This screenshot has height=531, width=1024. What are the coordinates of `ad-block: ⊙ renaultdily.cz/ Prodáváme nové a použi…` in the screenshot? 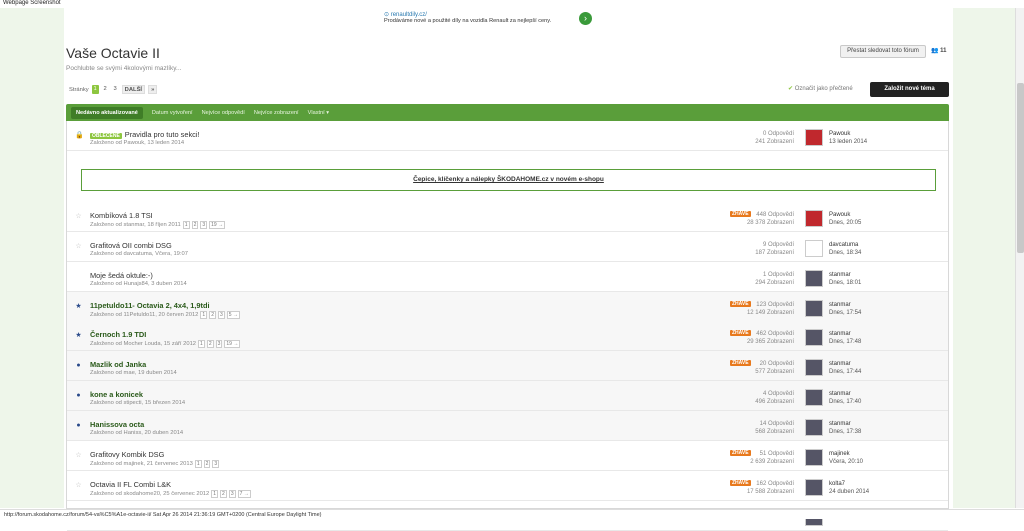 It's located at (489, 24).